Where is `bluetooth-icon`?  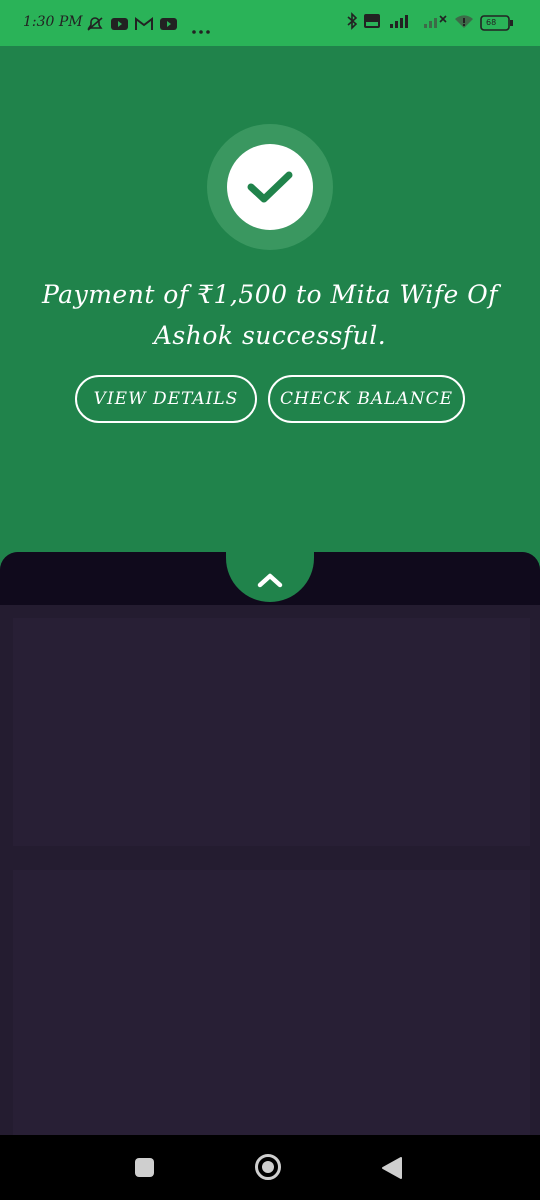
bluetooth-icon is located at coordinates (352, 23).